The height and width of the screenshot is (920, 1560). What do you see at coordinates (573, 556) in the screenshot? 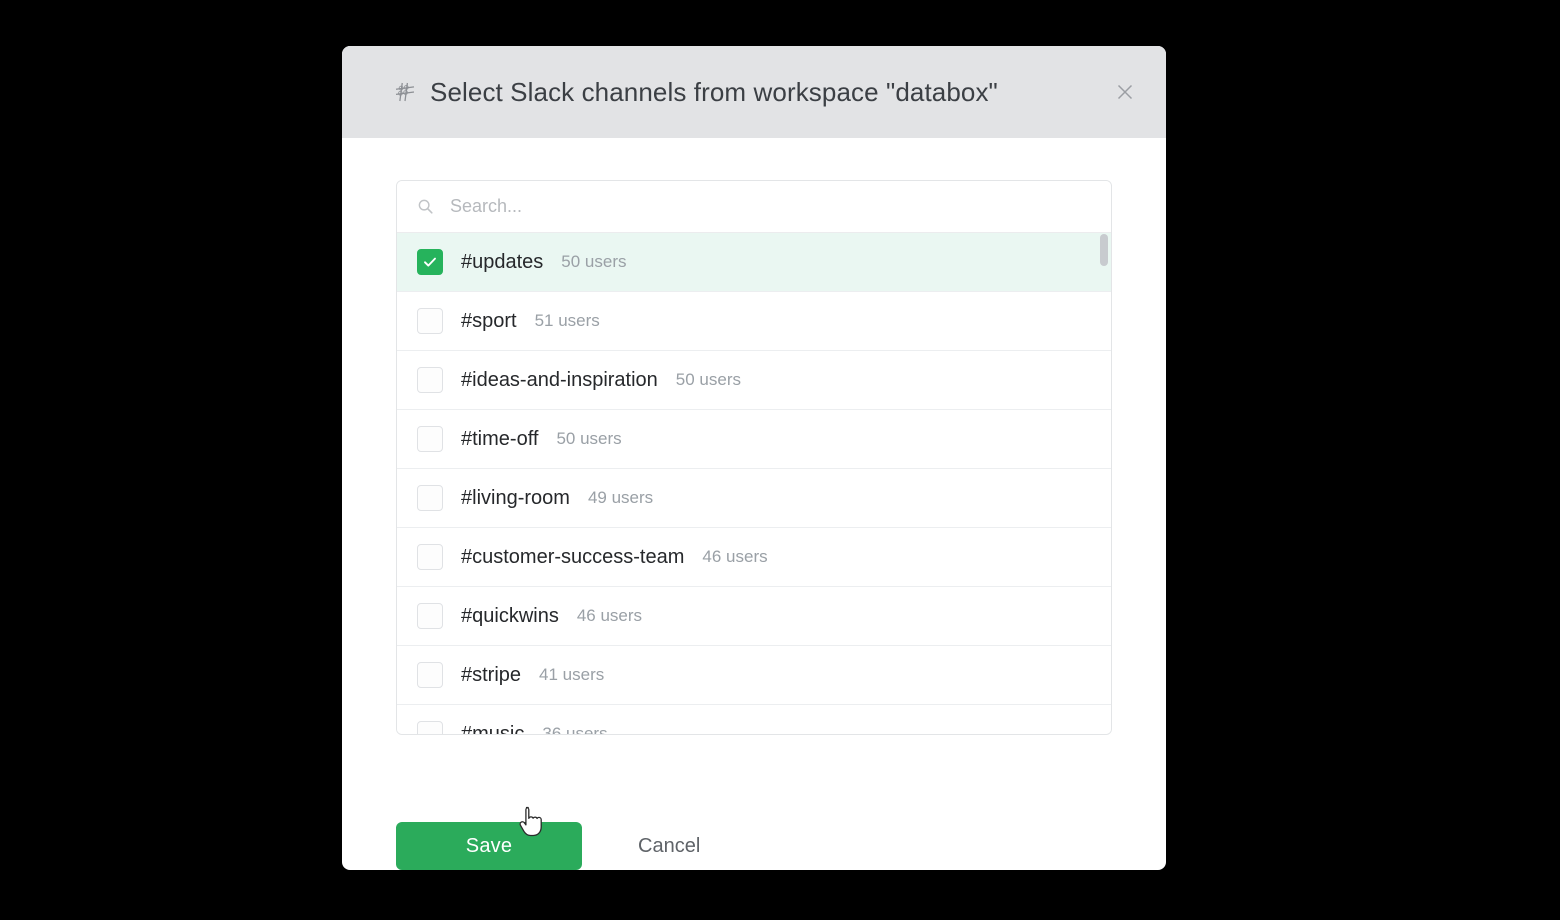
I see `channel-name: #customer-success-team` at bounding box center [573, 556].